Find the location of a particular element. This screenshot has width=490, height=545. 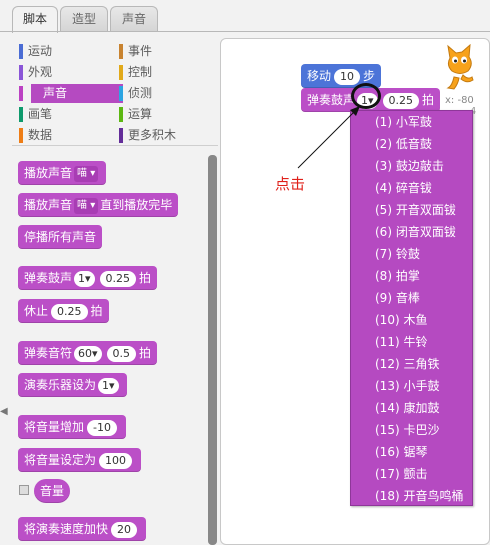

block-change-volume: 将音量增加 -10 is located at coordinates (72, 427).